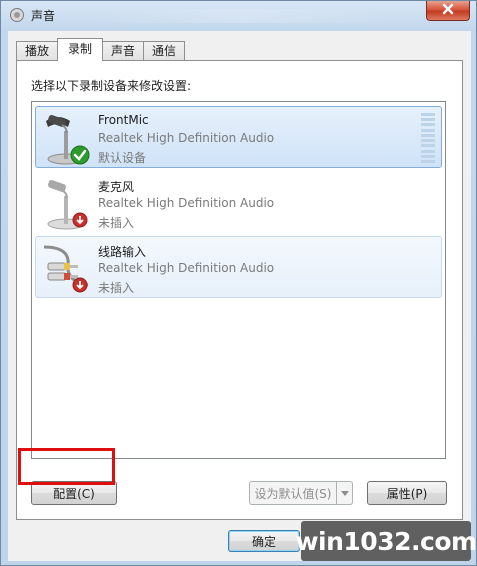 This screenshot has width=477, height=566. What do you see at coordinates (386, 541) in the screenshot?
I see `watermark: win1032.com` at bounding box center [386, 541].